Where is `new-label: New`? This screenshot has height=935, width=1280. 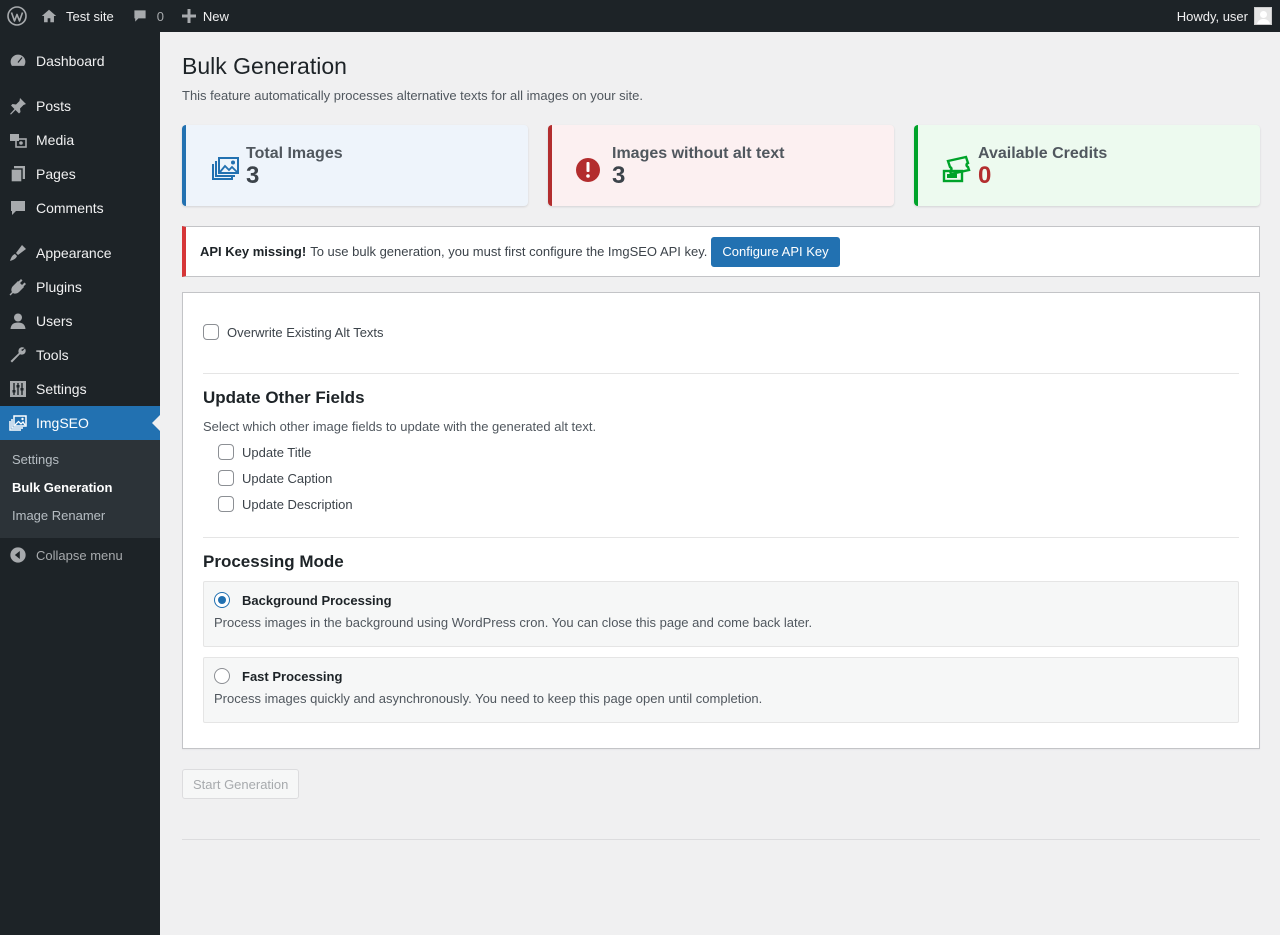
new-label: New is located at coordinates (215, 16).